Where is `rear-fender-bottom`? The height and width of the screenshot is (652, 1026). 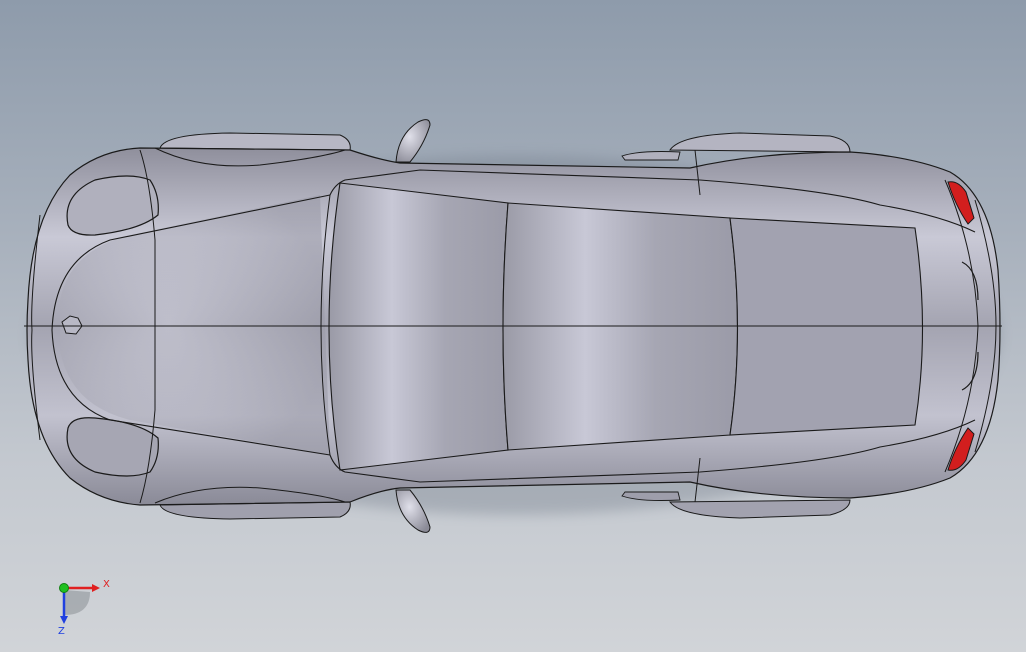 rear-fender-bottom is located at coordinates (760, 509).